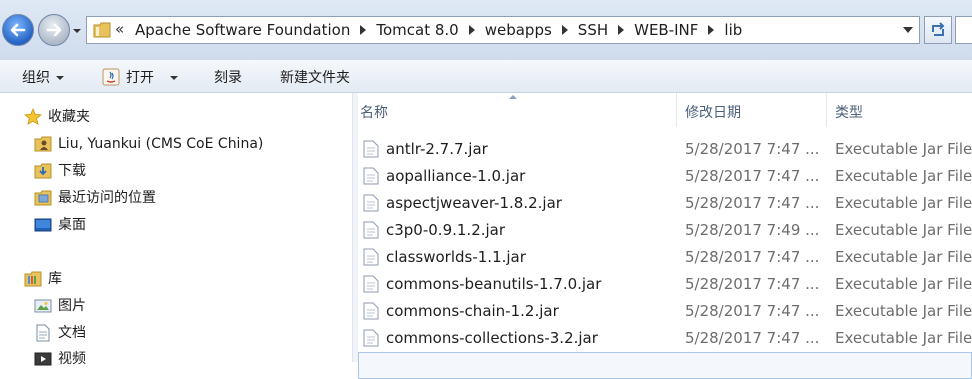 This screenshot has height=379, width=972. What do you see at coordinates (33, 279) in the screenshot?
I see `library-icon` at bounding box center [33, 279].